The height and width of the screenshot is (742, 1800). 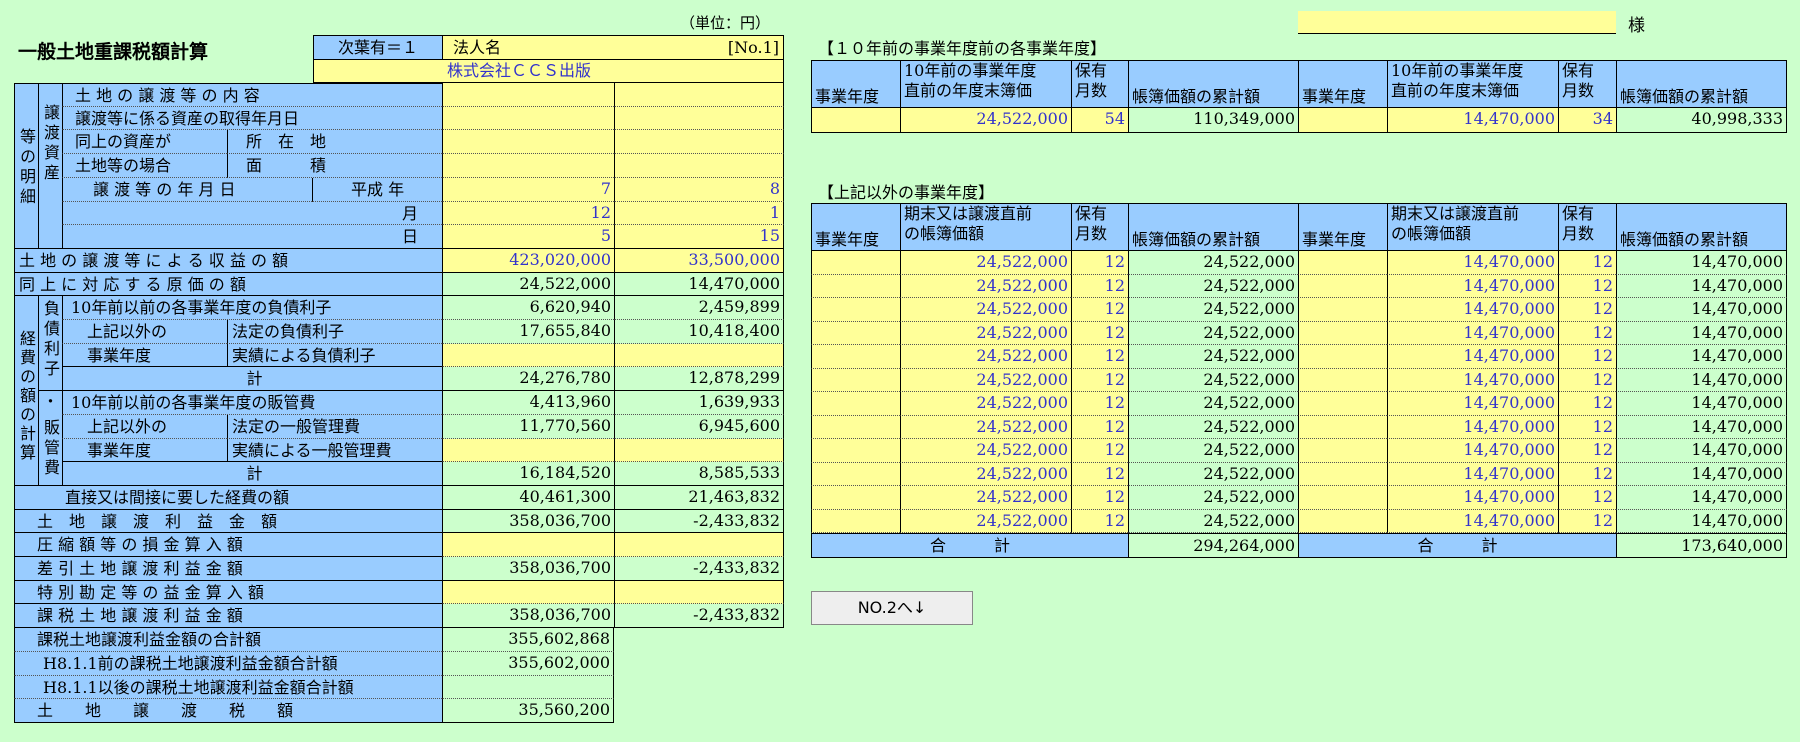 I want to click on day-value-2: 15, so click(x=699, y=237).